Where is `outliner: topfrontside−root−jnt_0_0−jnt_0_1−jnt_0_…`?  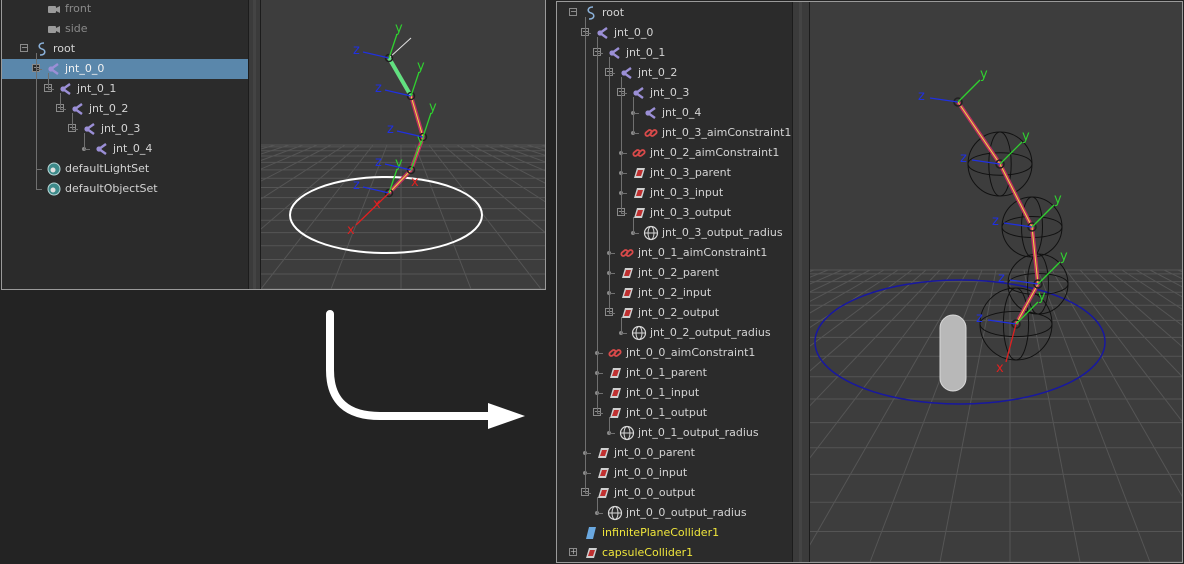 outliner: topfrontside−root−jnt_0_0−jnt_0_1−jnt_0_… is located at coordinates (125, 144).